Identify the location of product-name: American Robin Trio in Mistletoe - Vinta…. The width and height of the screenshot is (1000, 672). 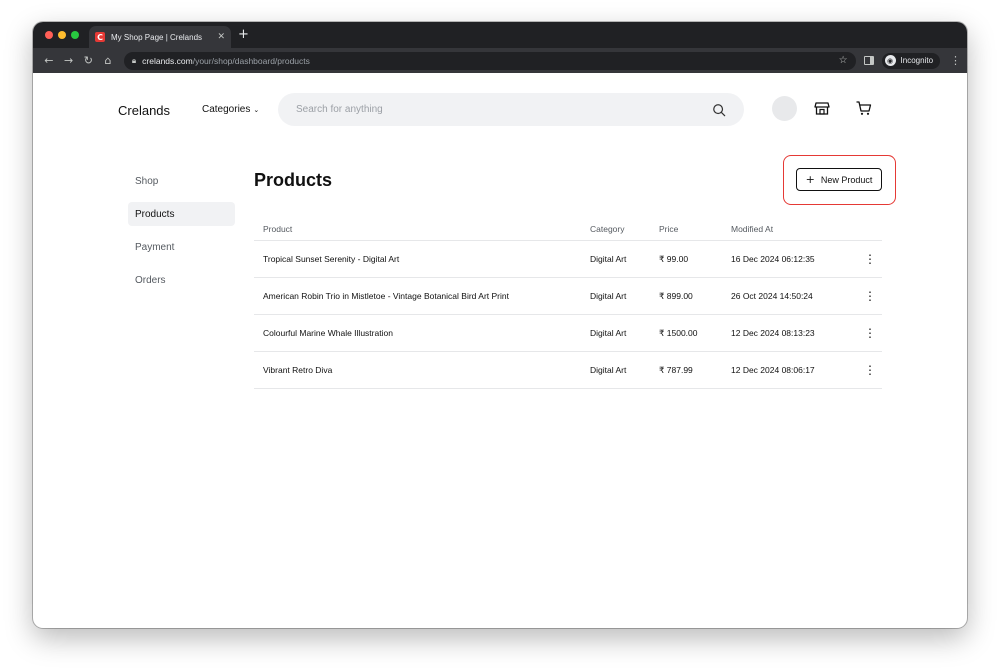
(422, 296).